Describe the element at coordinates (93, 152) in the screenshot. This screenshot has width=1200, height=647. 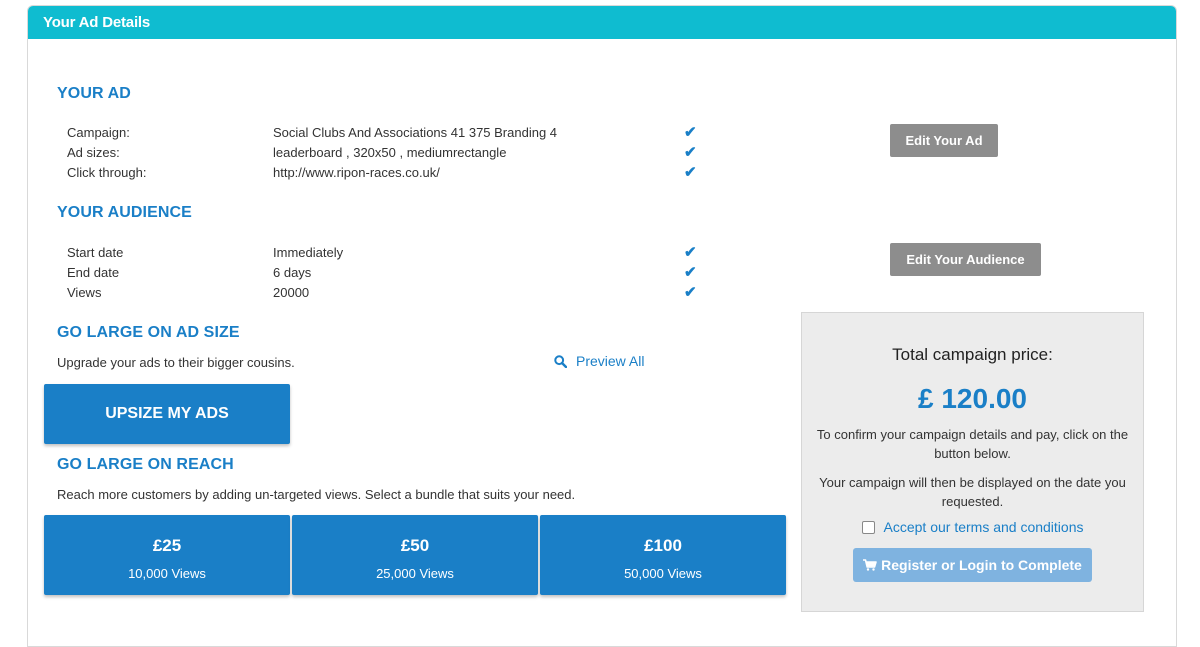
I see `ad-sizes-label: Ad sizes:` at that location.